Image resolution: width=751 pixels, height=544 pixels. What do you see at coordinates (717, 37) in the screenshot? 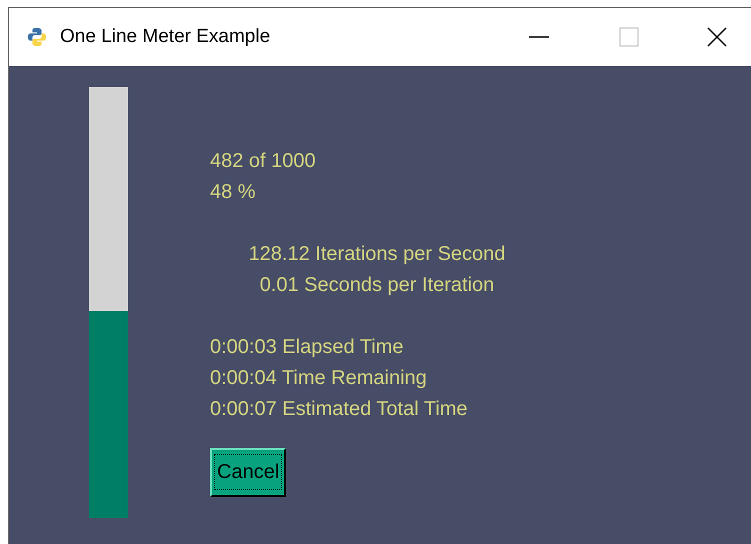
I see `close-icon` at bounding box center [717, 37].